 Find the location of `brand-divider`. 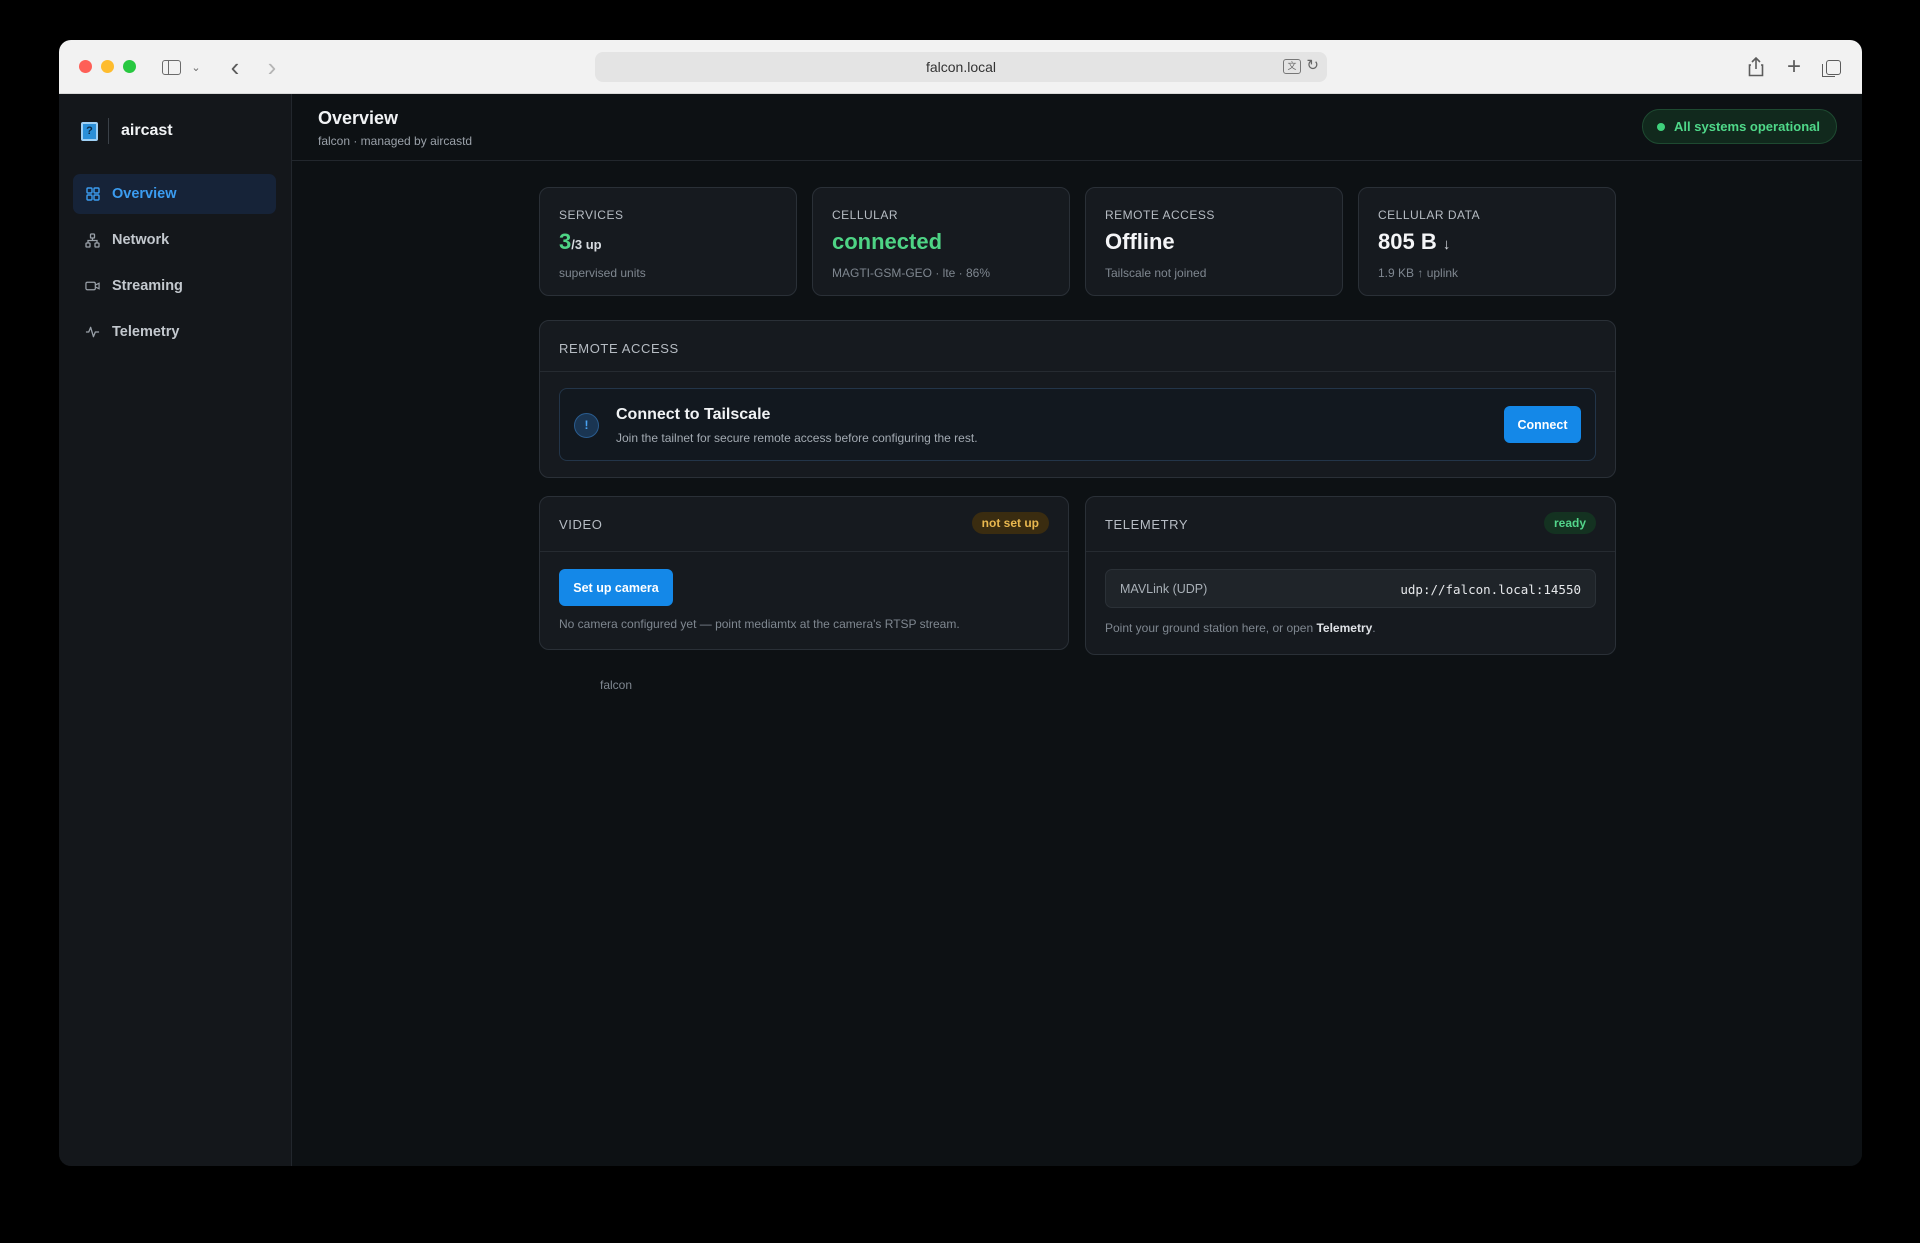

brand-divider is located at coordinates (108, 131).